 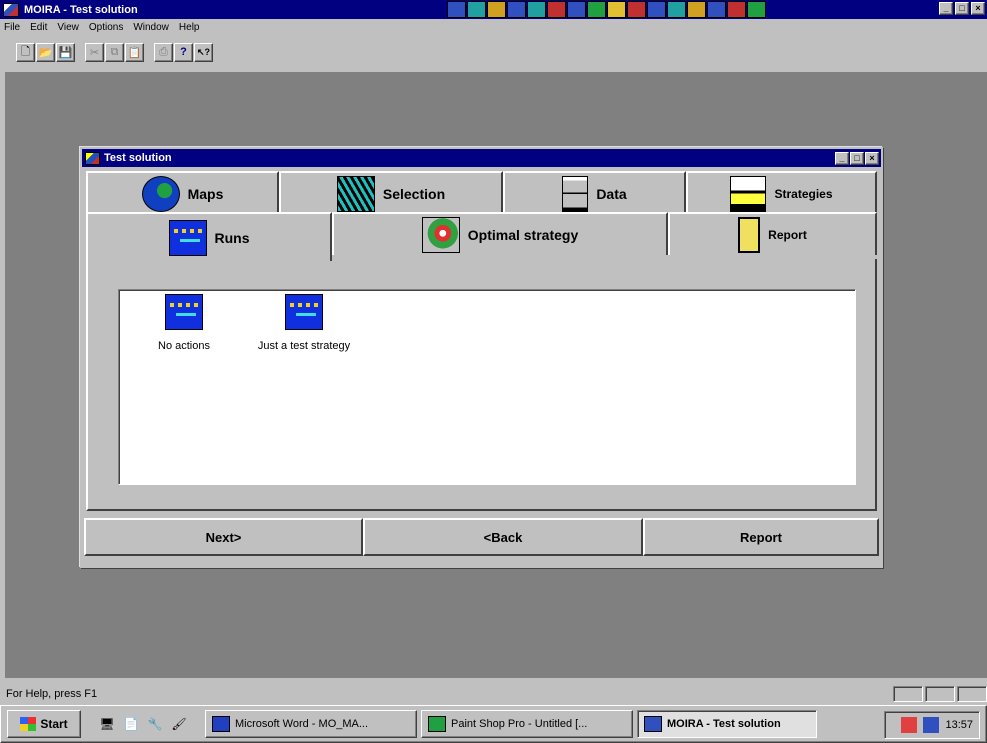 I want to click on strategies-icon, so click(x=748, y=193).